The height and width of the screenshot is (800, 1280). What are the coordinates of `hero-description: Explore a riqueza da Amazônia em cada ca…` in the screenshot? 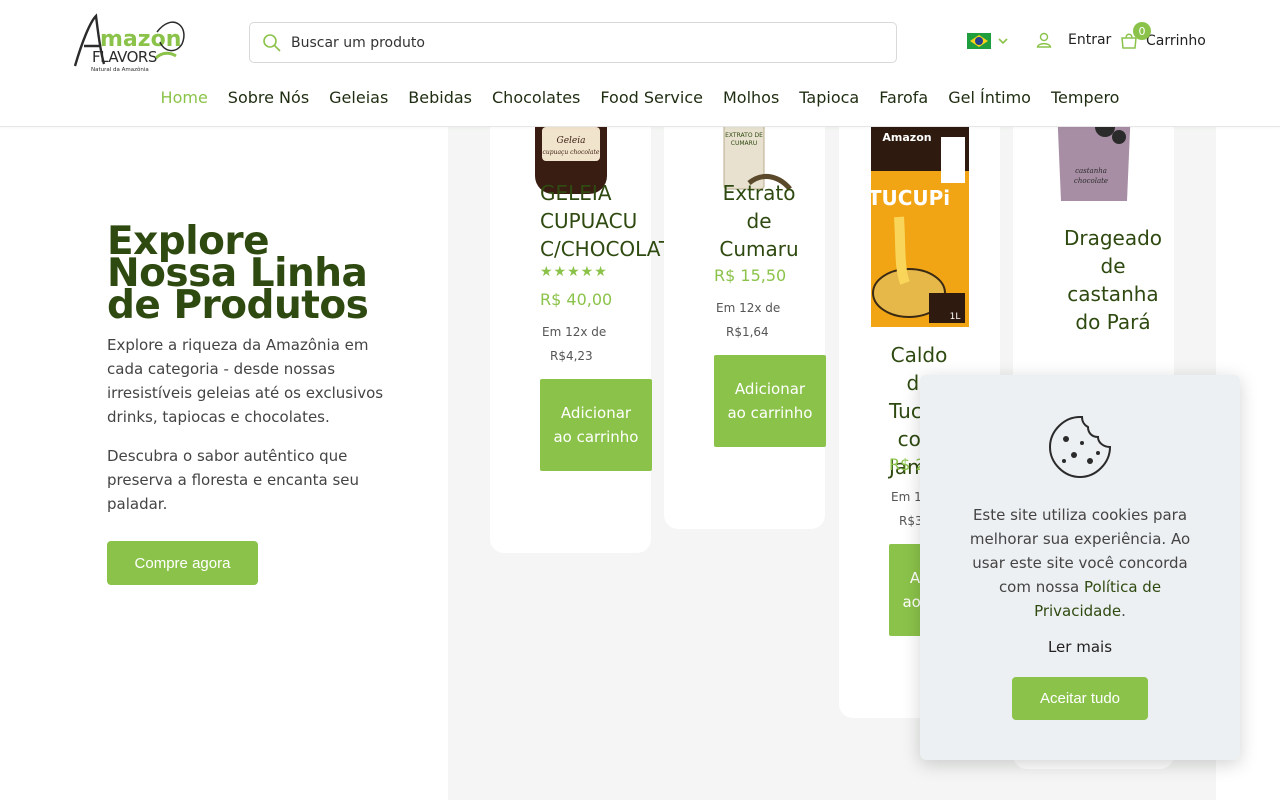 It's located at (245, 381).